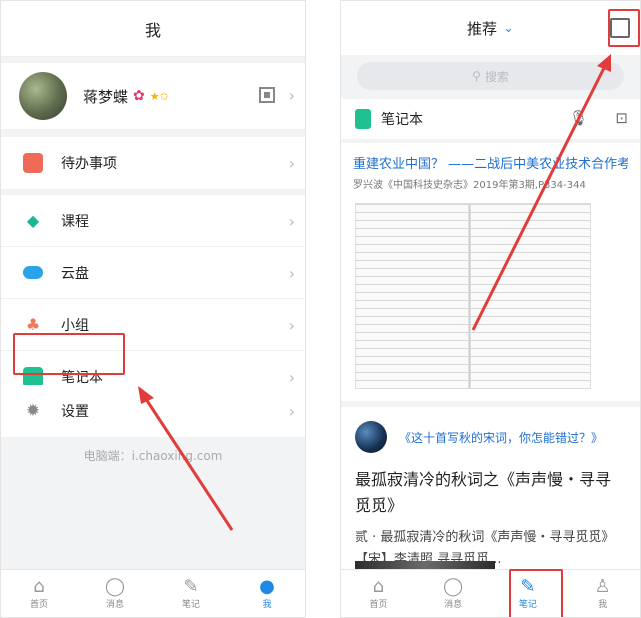  I want to click on todo-icon, so click(33, 163).